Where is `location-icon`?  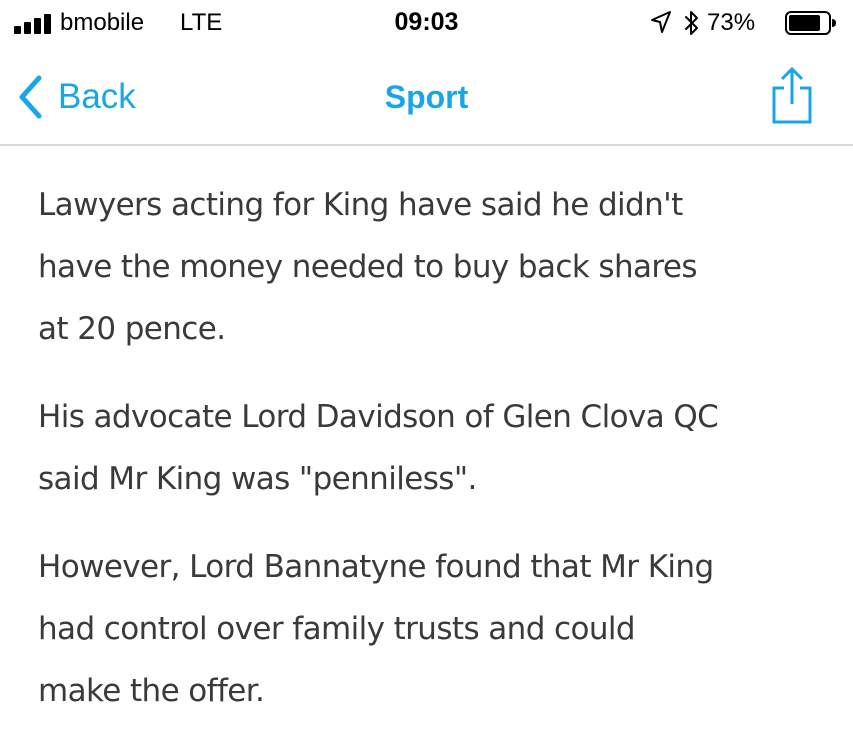 location-icon is located at coordinates (661, 22).